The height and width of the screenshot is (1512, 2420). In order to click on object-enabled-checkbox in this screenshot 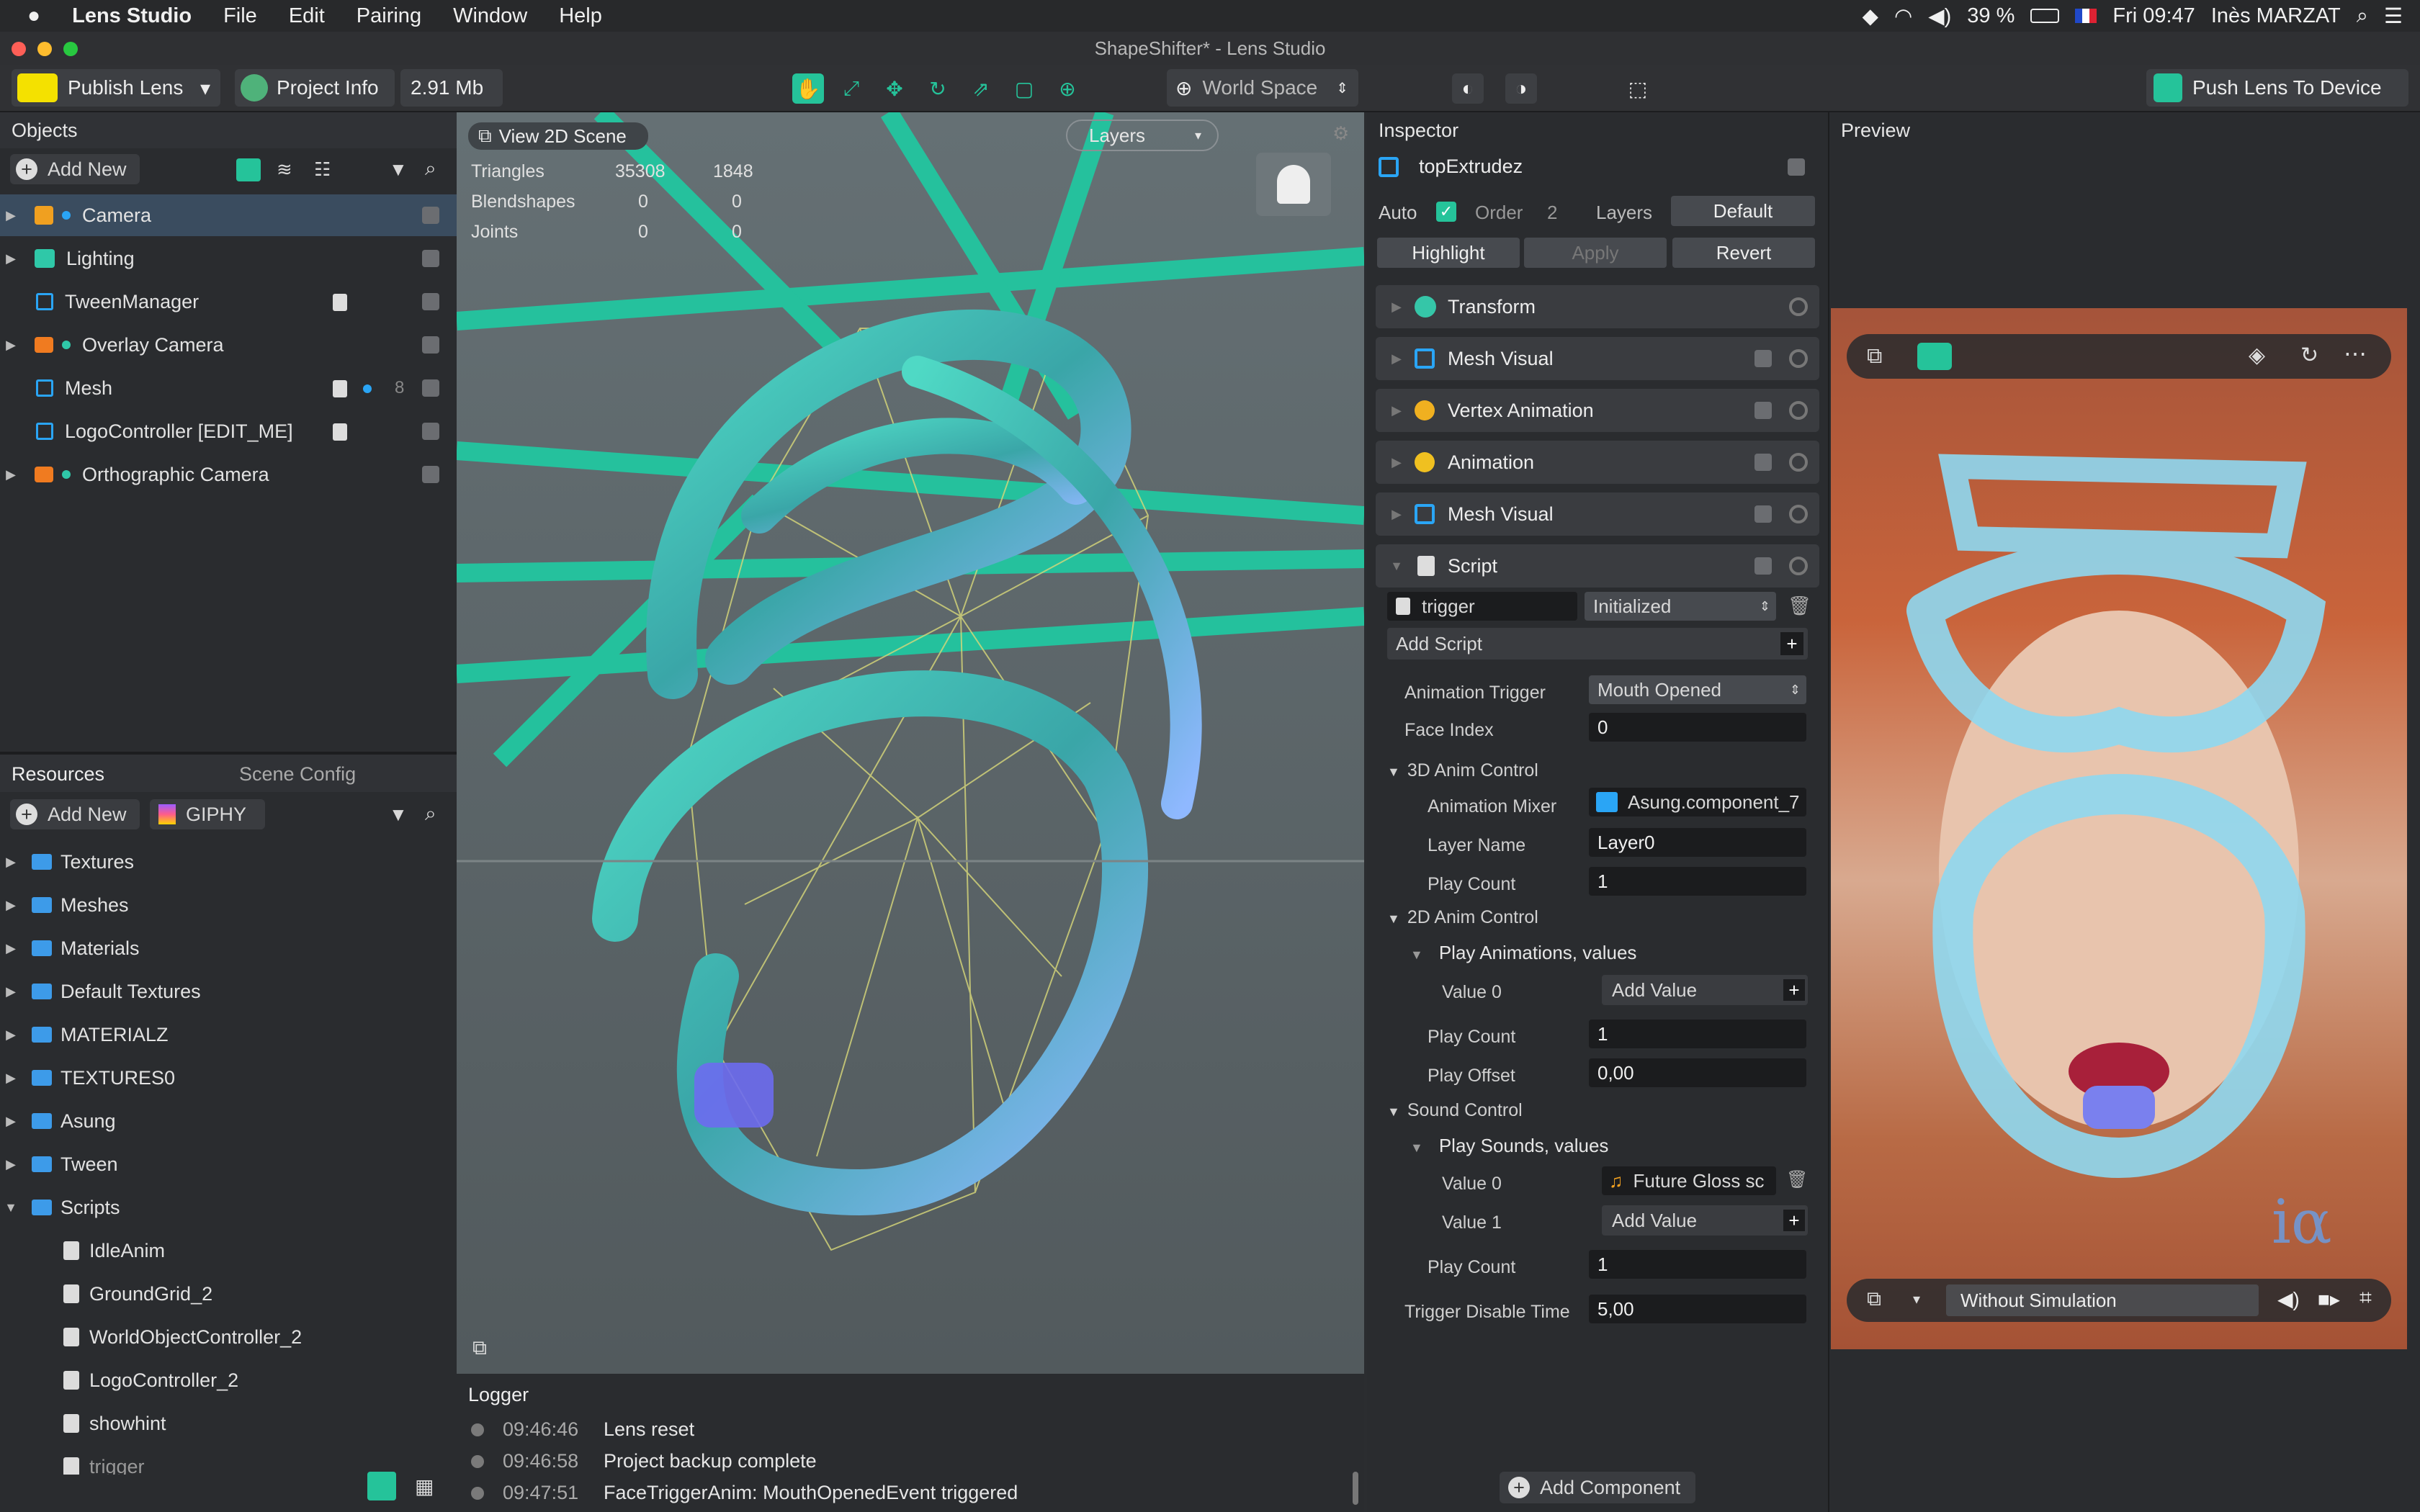, I will do `click(1796, 167)`.